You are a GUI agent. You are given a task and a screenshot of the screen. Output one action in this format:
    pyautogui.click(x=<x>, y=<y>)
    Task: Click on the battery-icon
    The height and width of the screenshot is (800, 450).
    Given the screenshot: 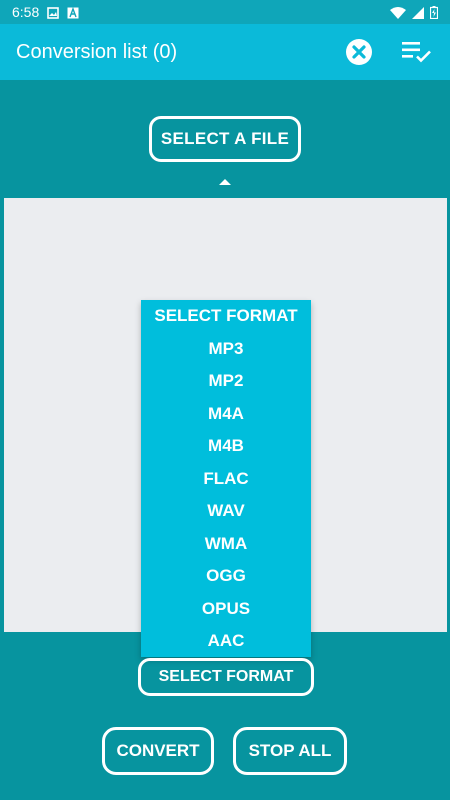 What is the action you would take?
    pyautogui.click(x=434, y=12)
    